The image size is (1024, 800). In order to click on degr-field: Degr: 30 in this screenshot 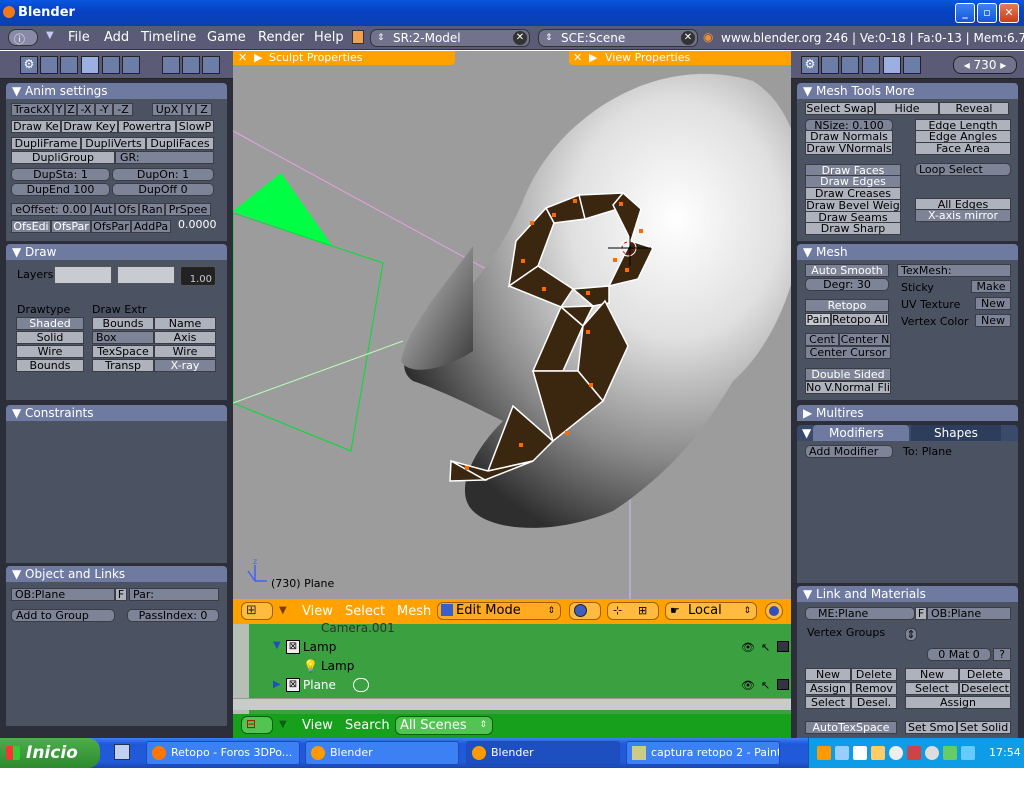, I will do `click(847, 284)`.